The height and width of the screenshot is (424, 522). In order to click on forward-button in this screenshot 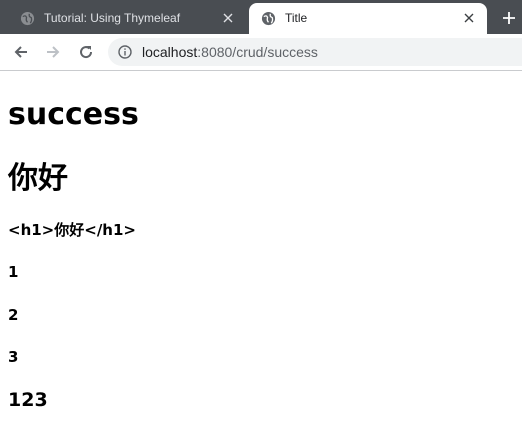, I will do `click(53, 52)`.